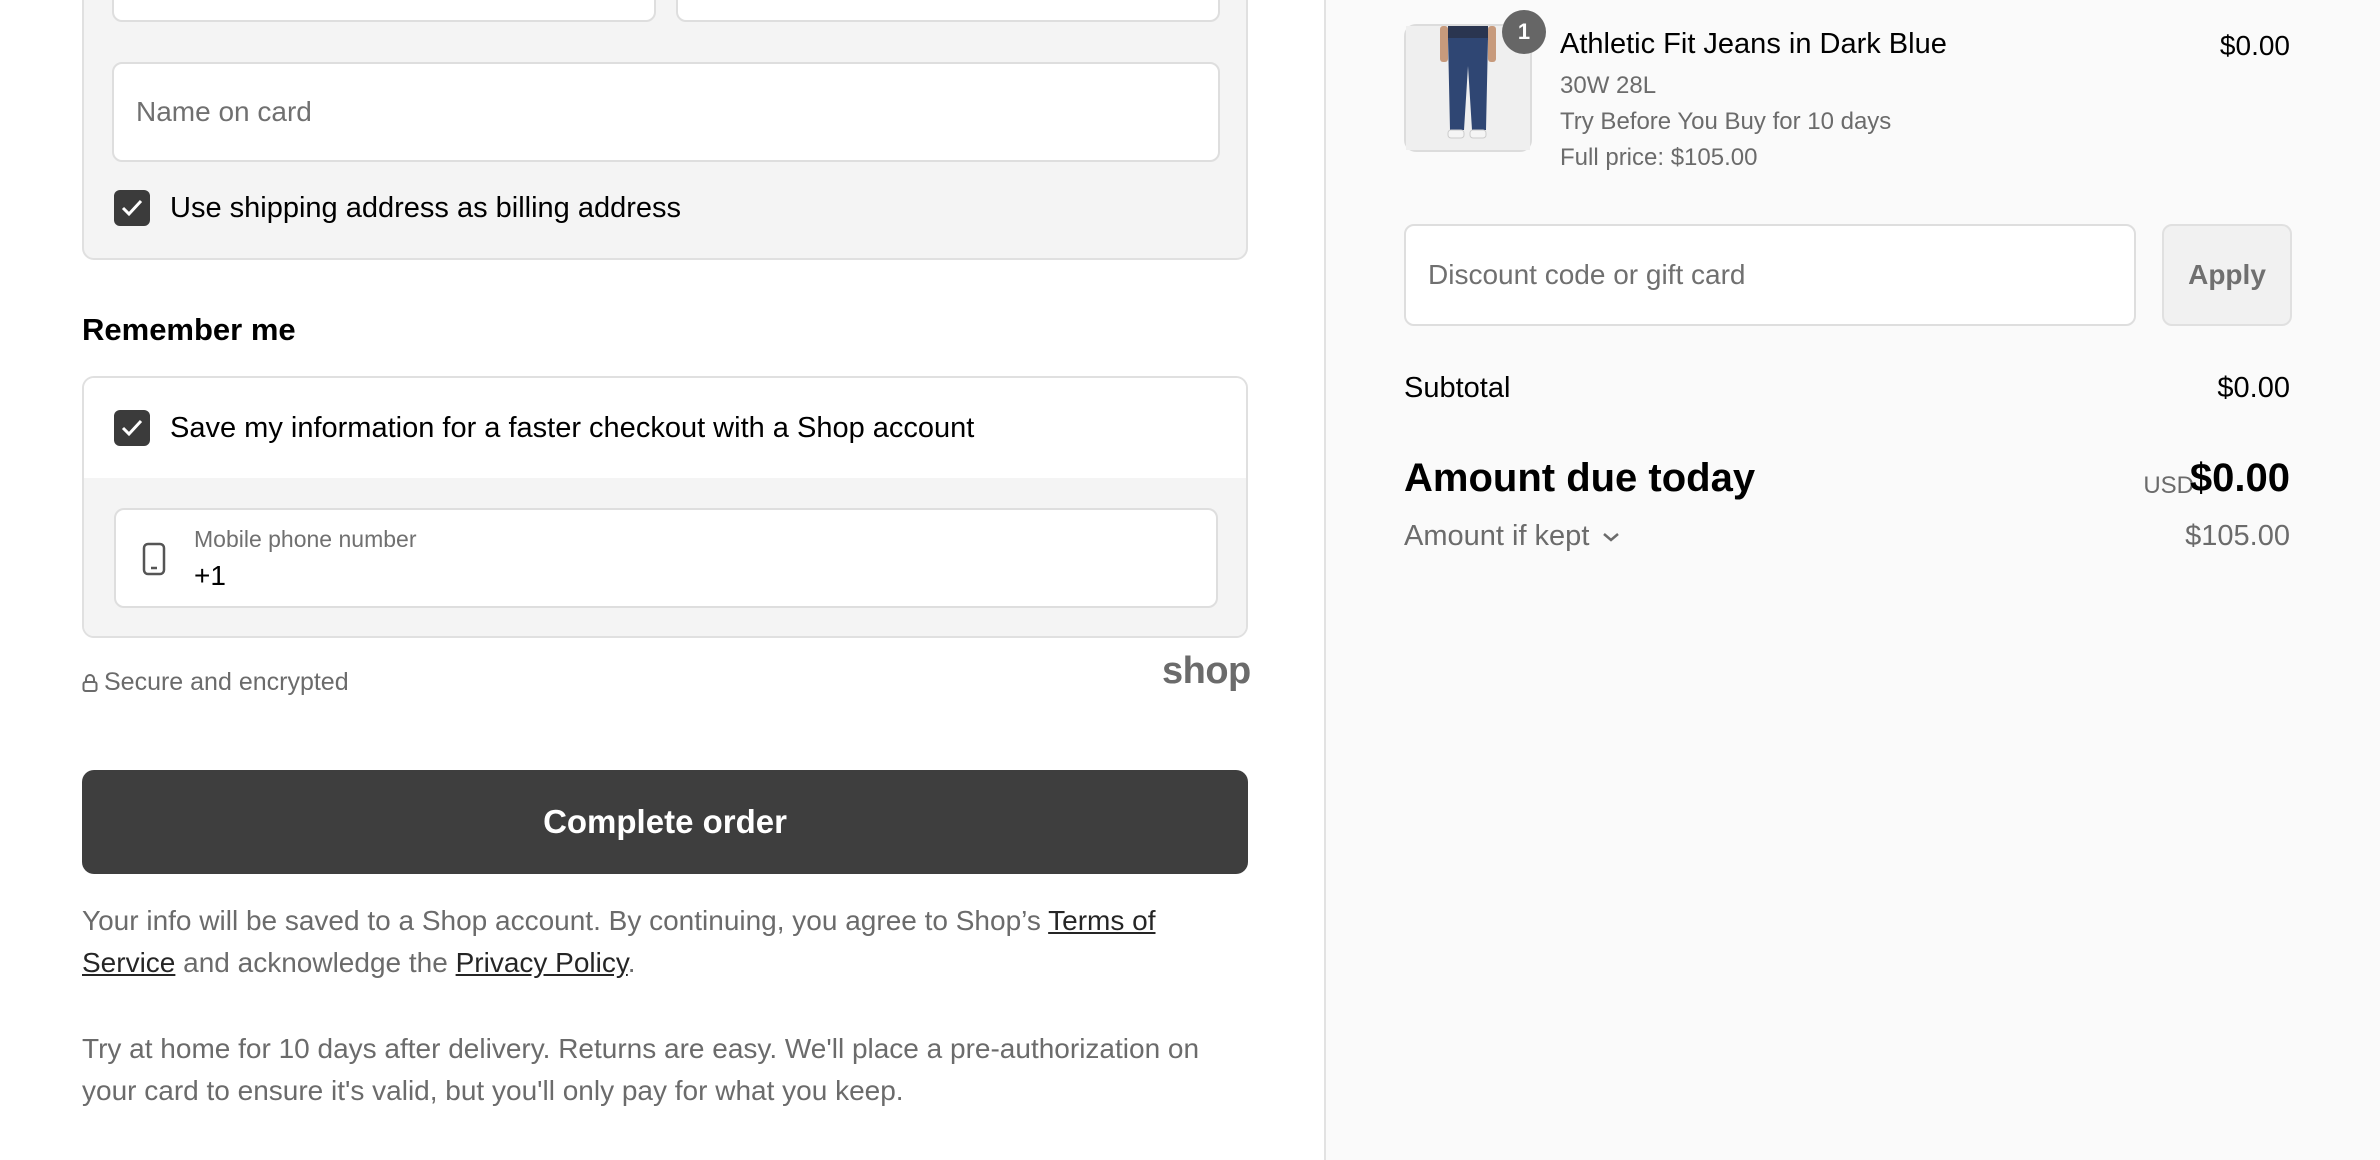 This screenshot has height=1160, width=2380. I want to click on amount-if-kept-value: $105.00, so click(2237, 536).